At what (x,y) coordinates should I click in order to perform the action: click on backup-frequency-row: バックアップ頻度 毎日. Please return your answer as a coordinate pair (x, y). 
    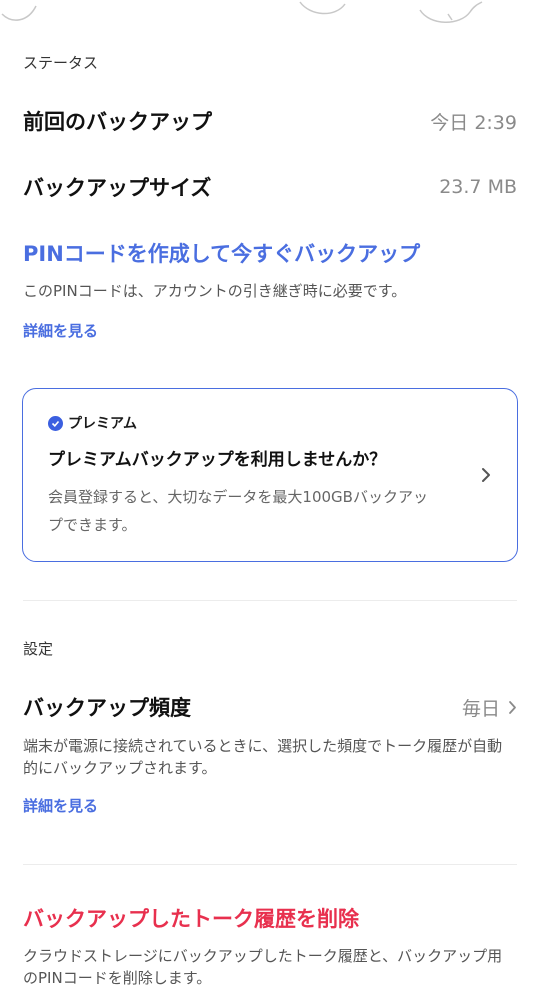
    Looking at the image, I should click on (270, 707).